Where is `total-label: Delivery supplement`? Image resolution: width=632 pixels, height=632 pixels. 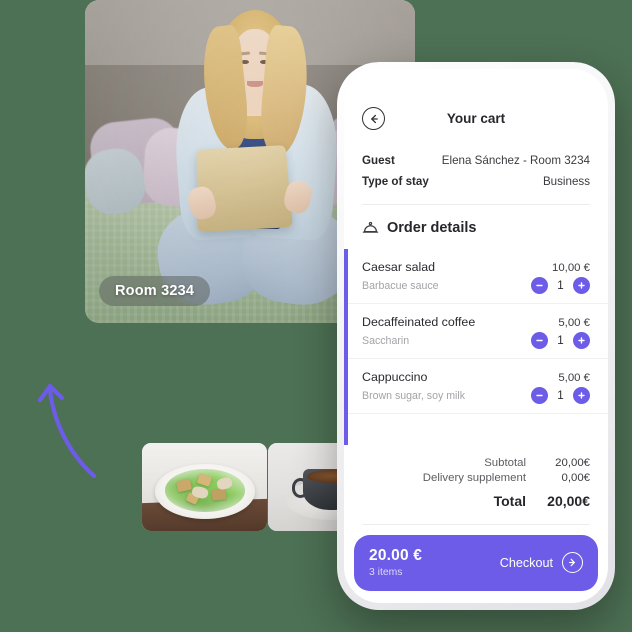
total-label: Delivery supplement is located at coordinates (474, 478).